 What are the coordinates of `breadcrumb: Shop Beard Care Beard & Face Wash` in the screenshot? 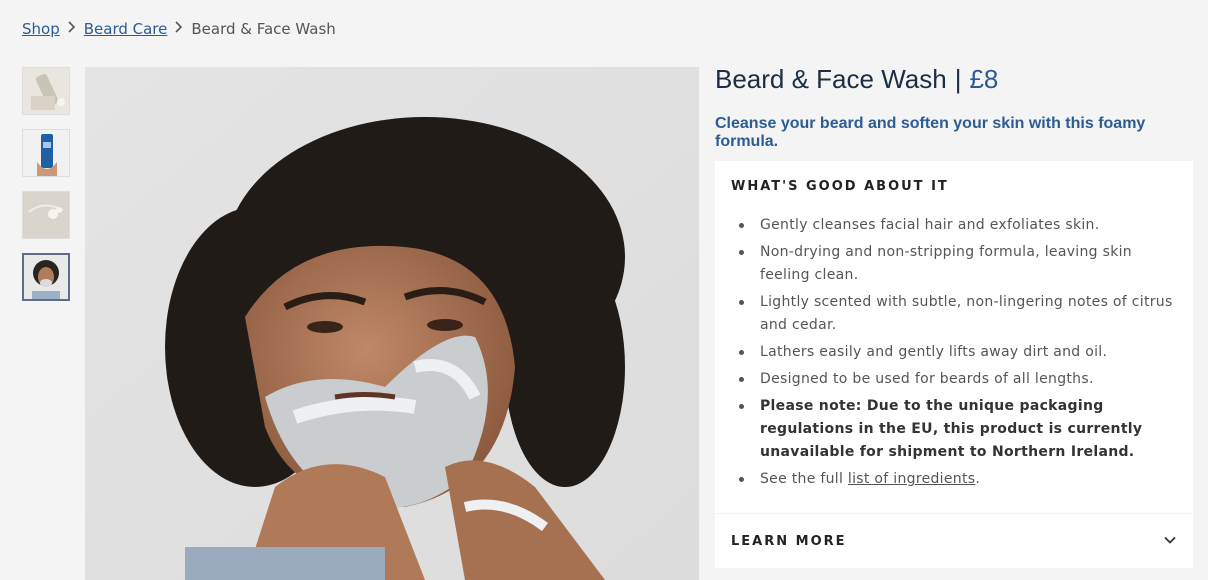 It's located at (179, 29).